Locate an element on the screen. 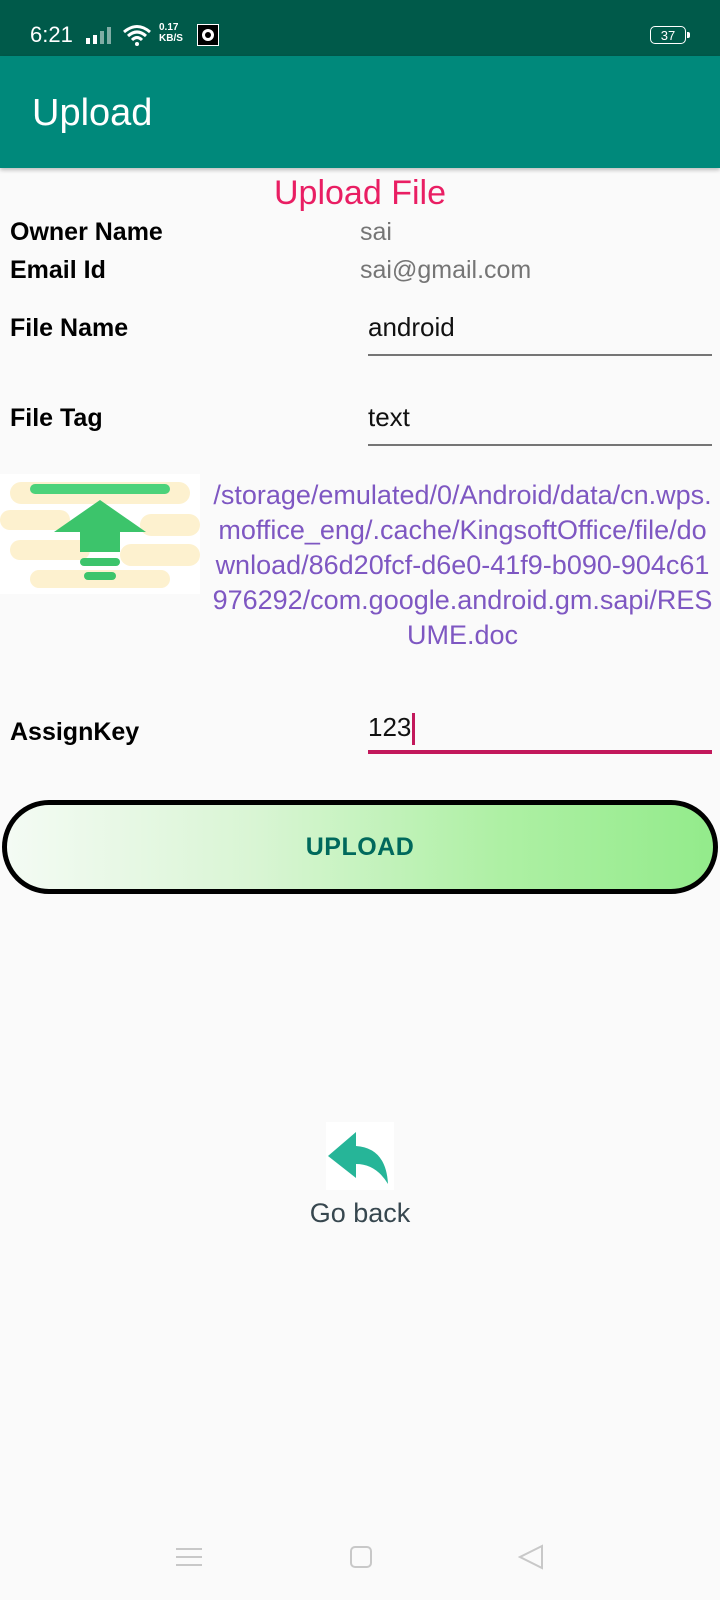 Image resolution: width=720 pixels, height=1600 pixels. file-tag-underline is located at coordinates (540, 445).